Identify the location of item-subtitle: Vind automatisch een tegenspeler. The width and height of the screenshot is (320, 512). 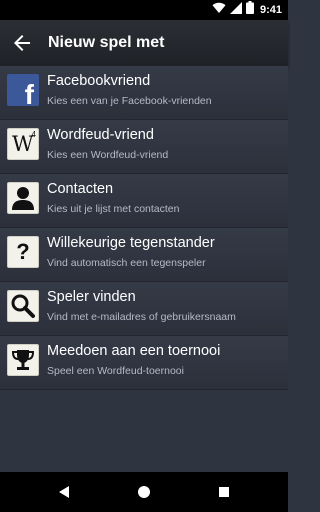
(126, 263).